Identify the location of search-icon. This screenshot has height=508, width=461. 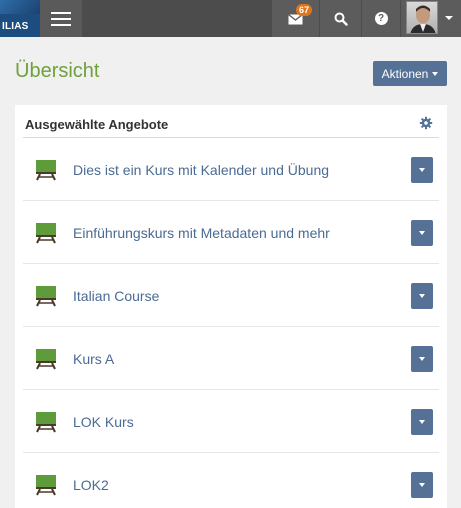
(341, 19).